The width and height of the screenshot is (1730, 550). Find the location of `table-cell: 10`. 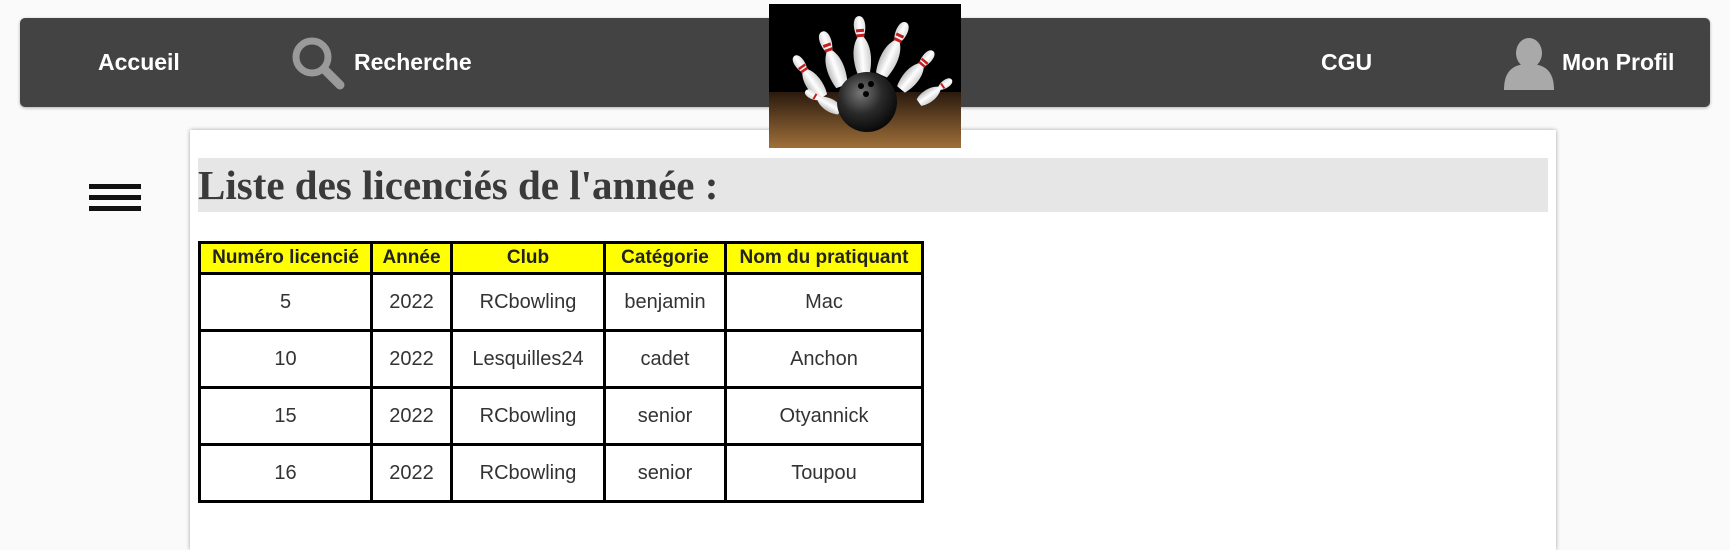

table-cell: 10 is located at coordinates (285, 359).